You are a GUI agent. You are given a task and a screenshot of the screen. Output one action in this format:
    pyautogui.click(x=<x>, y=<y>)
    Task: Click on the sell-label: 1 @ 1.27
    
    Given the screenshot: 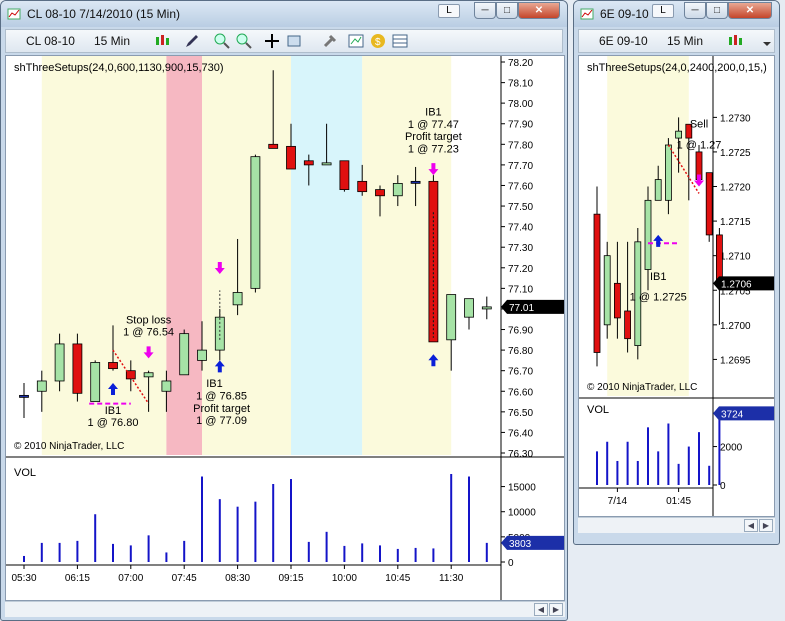 What is the action you would take?
    pyautogui.click(x=699, y=145)
    